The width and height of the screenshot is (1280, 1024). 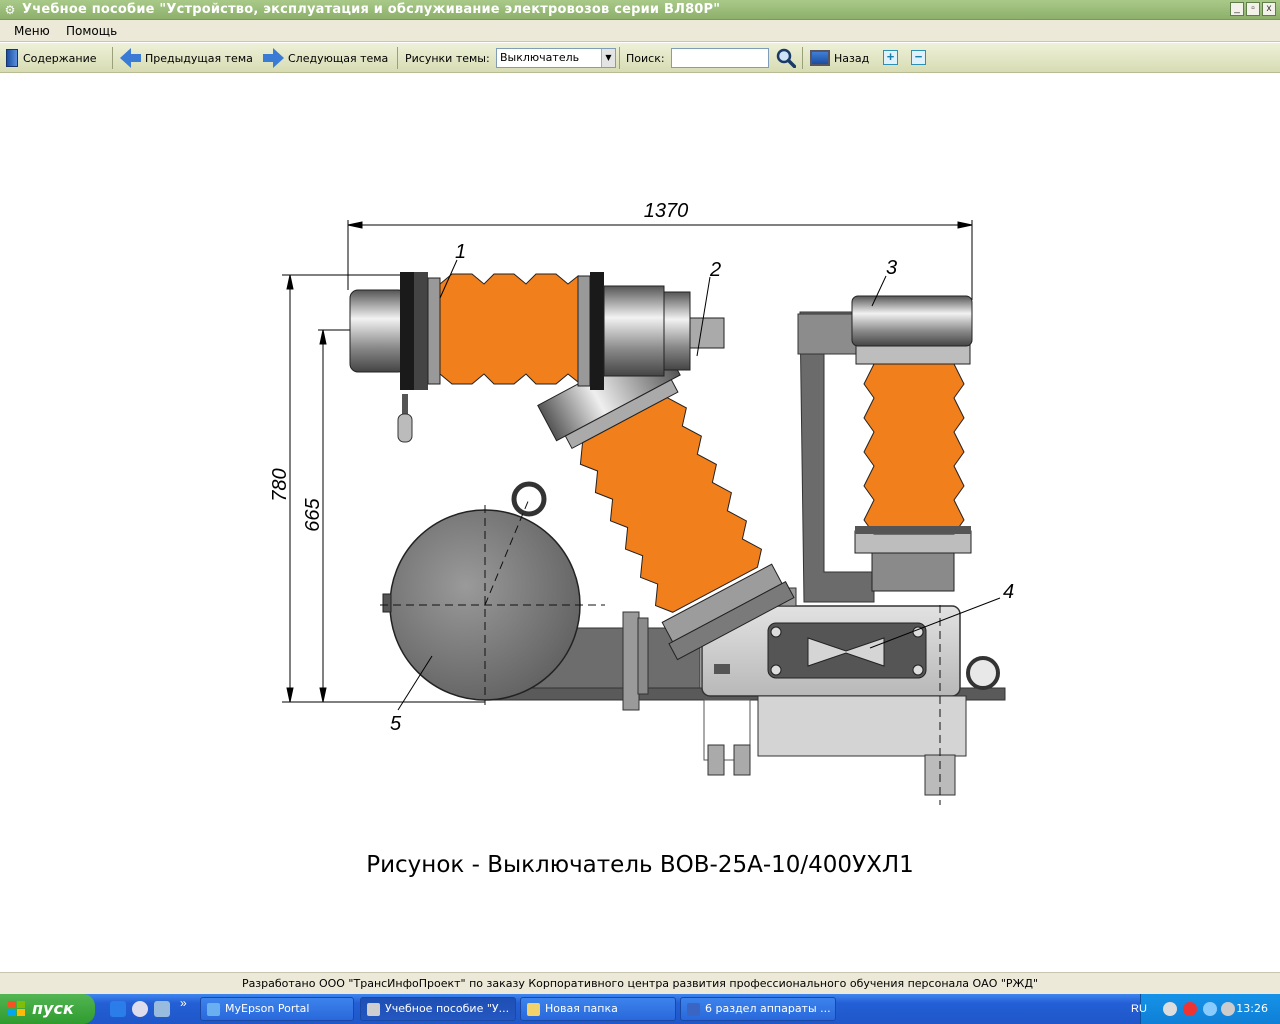 I want to click on back-arrow-icon, so click(x=1170, y=1009).